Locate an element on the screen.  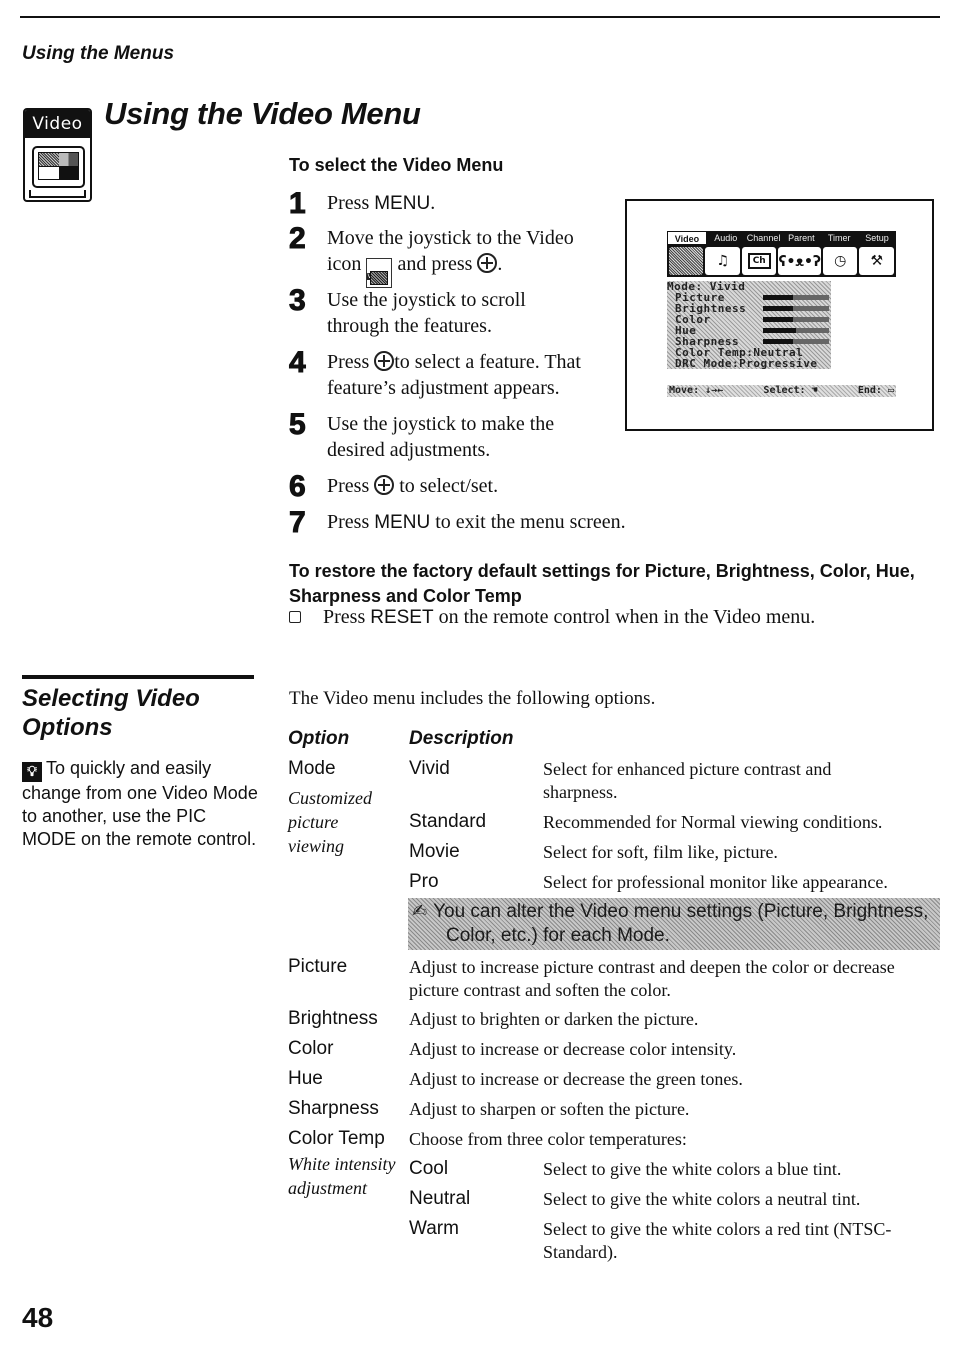
sub-option: Vivid is located at coordinates (429, 768).